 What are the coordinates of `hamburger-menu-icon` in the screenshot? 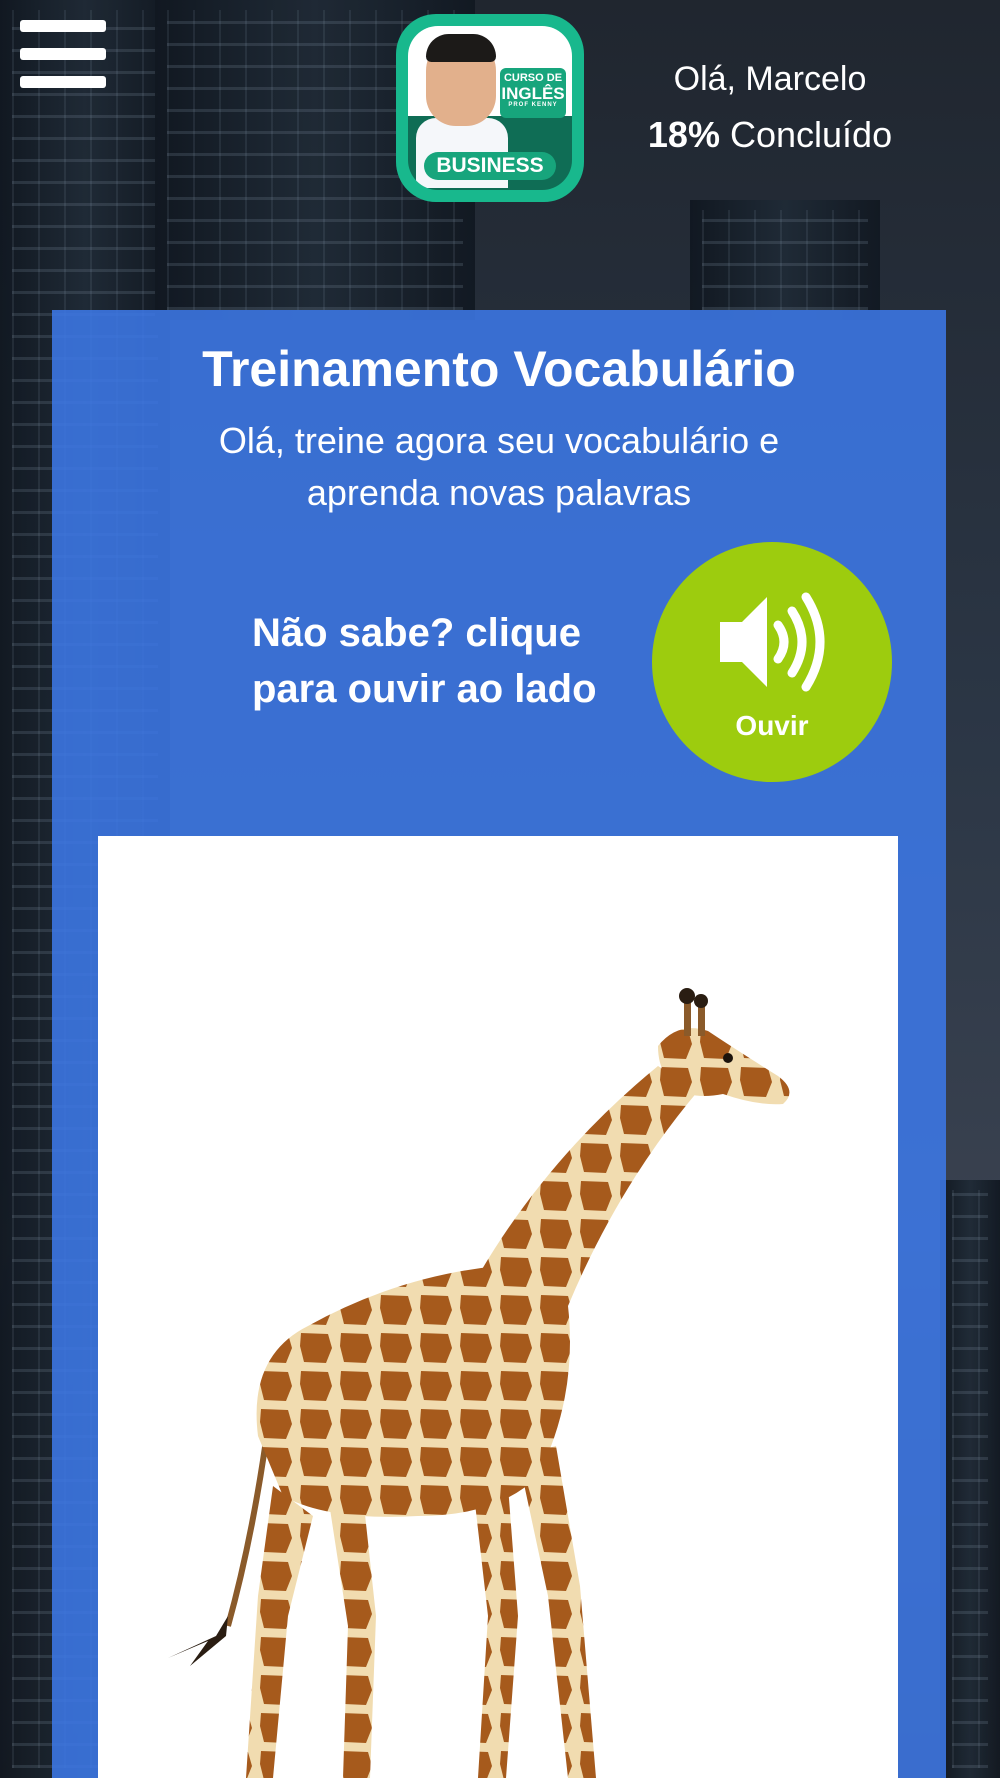 It's located at (63, 58).